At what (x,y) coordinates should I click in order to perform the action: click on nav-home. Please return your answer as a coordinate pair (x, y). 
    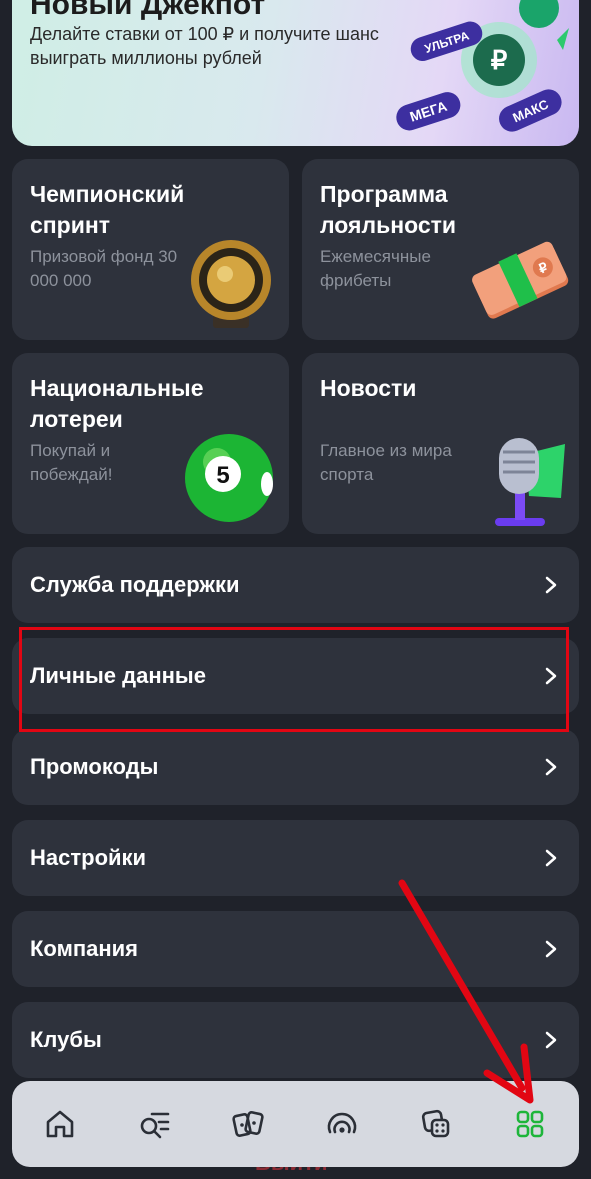
    Looking at the image, I should click on (60, 1124).